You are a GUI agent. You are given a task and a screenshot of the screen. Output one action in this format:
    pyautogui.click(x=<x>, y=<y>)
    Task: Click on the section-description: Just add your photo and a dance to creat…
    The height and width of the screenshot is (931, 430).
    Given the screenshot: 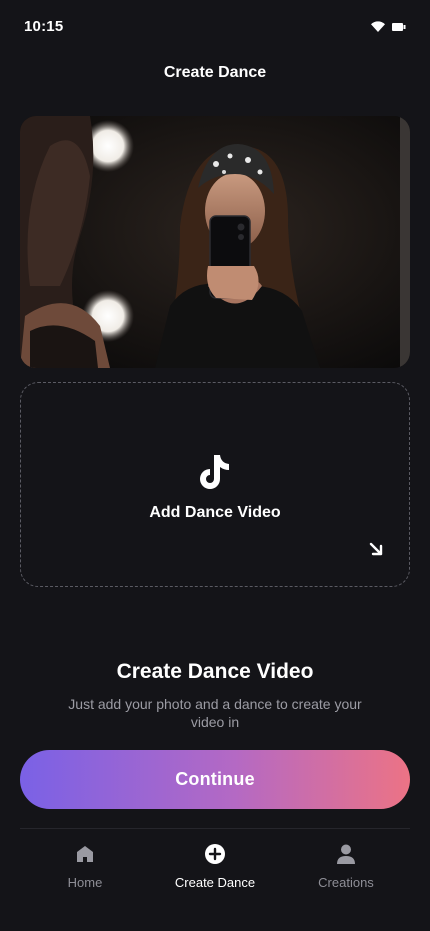 What is the action you would take?
    pyautogui.click(x=215, y=713)
    